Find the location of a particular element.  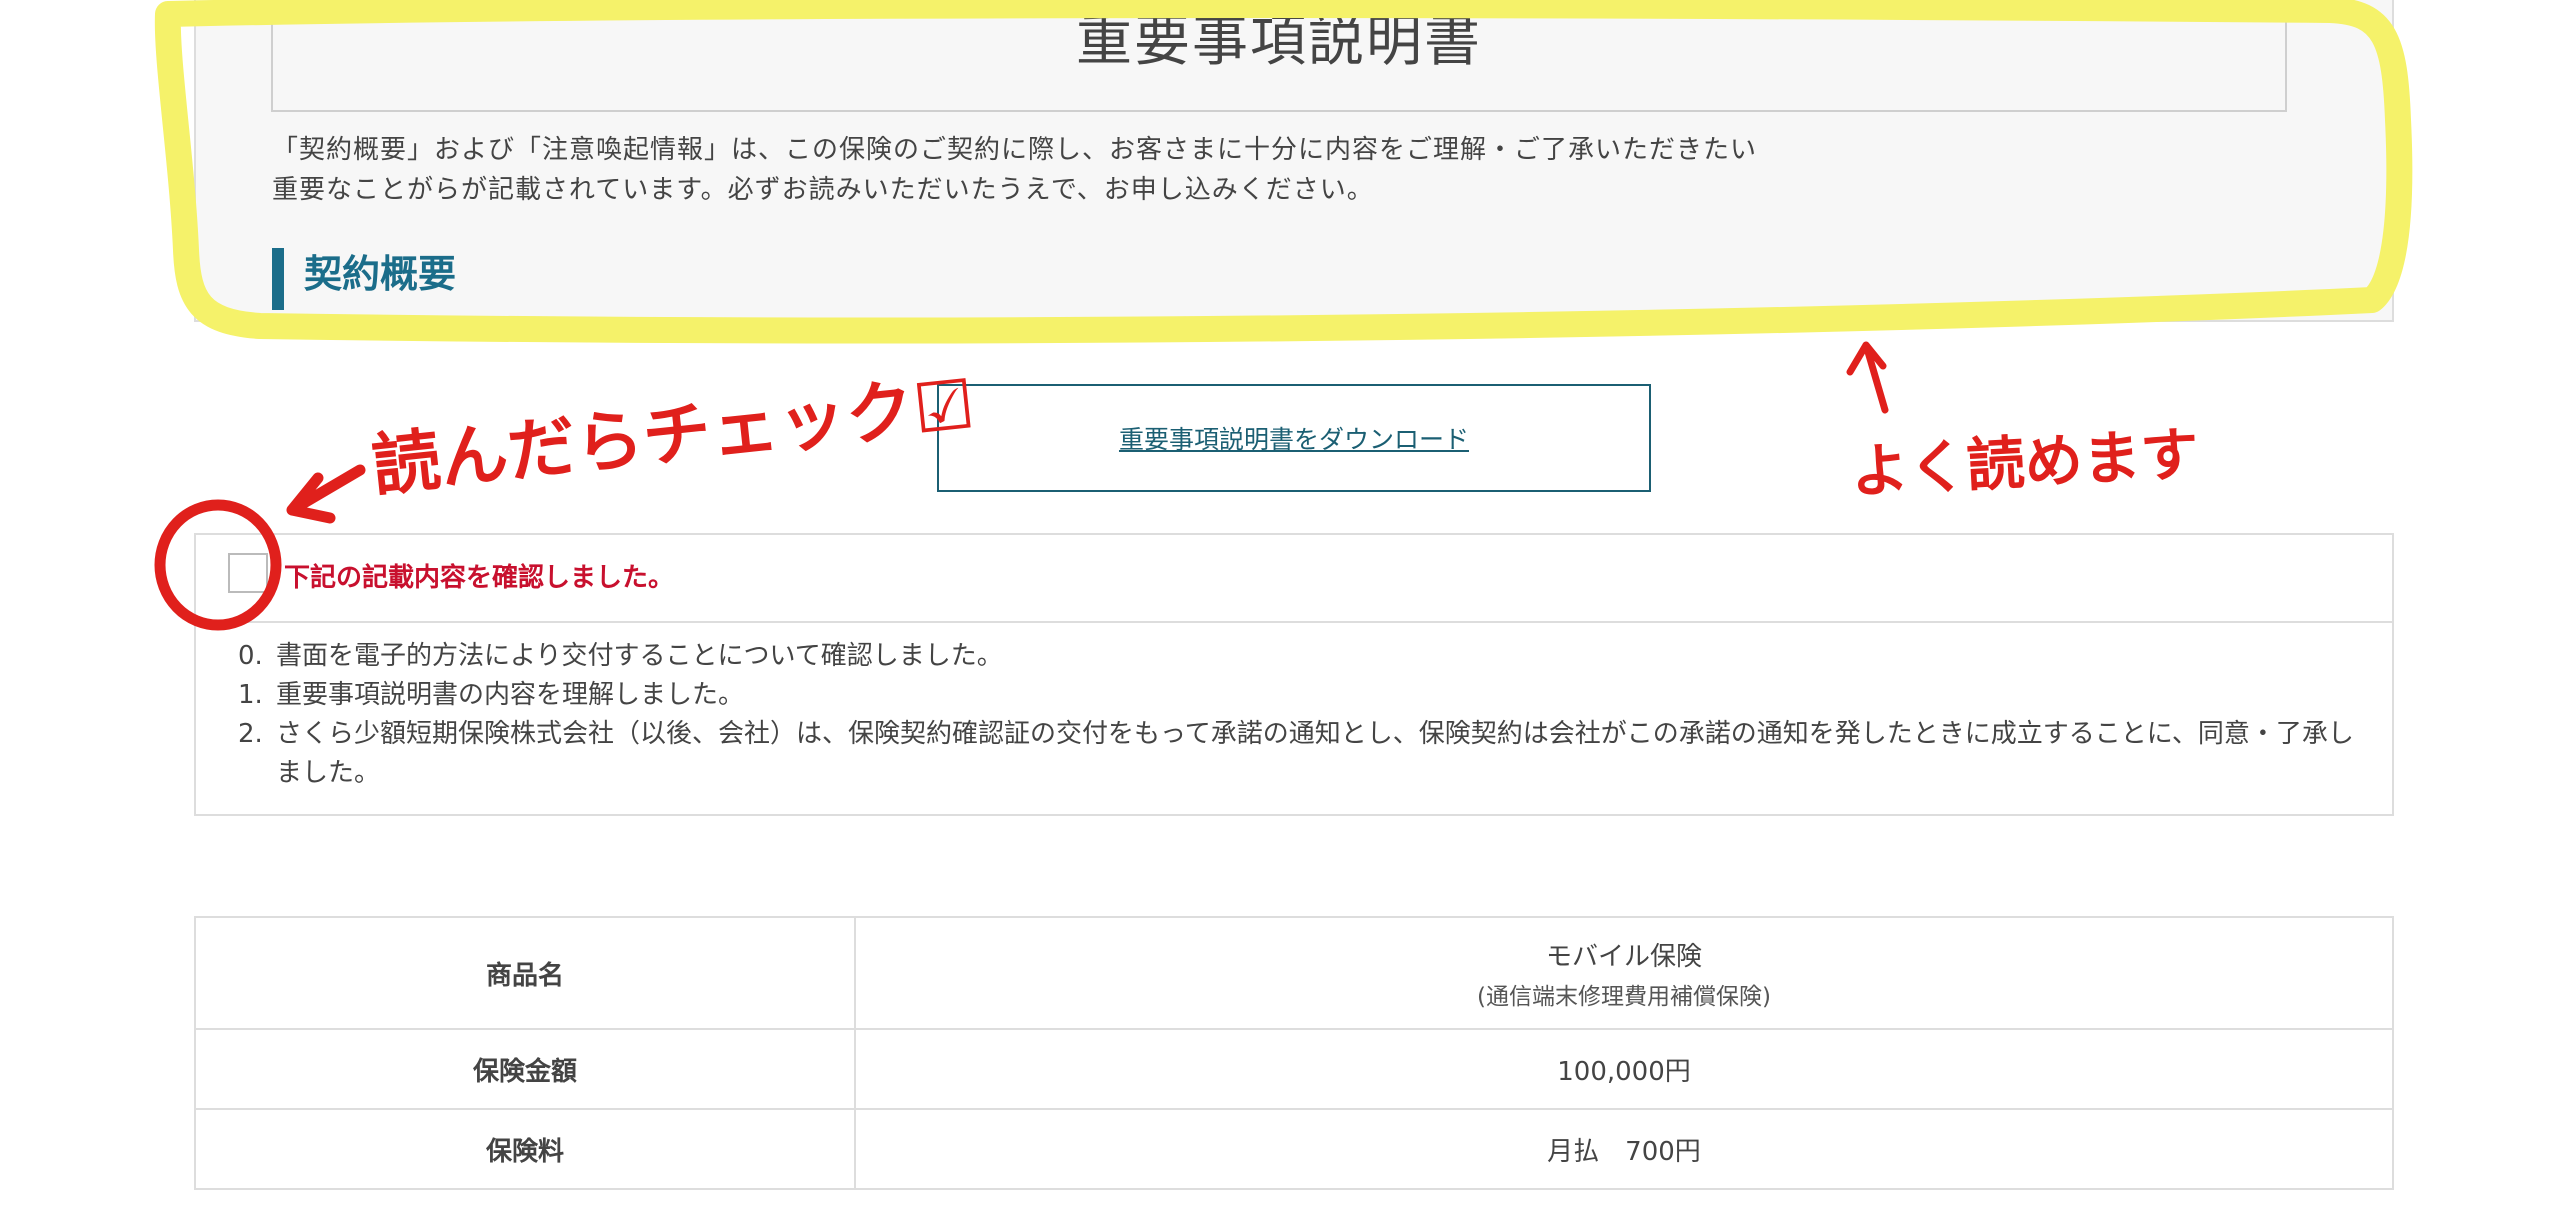

table-row: 商品名 モバイル保険 (通信端末修理費用補償保険) is located at coordinates (1294, 973).